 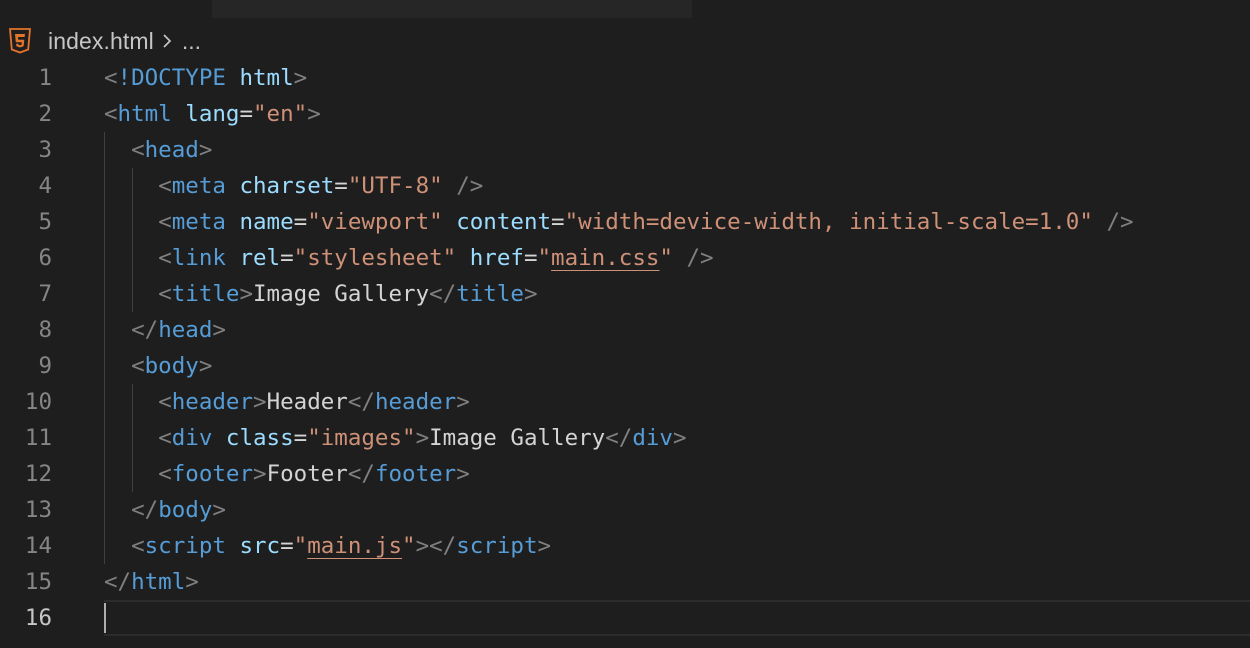 I want to click on line-number: 2, so click(x=45, y=114).